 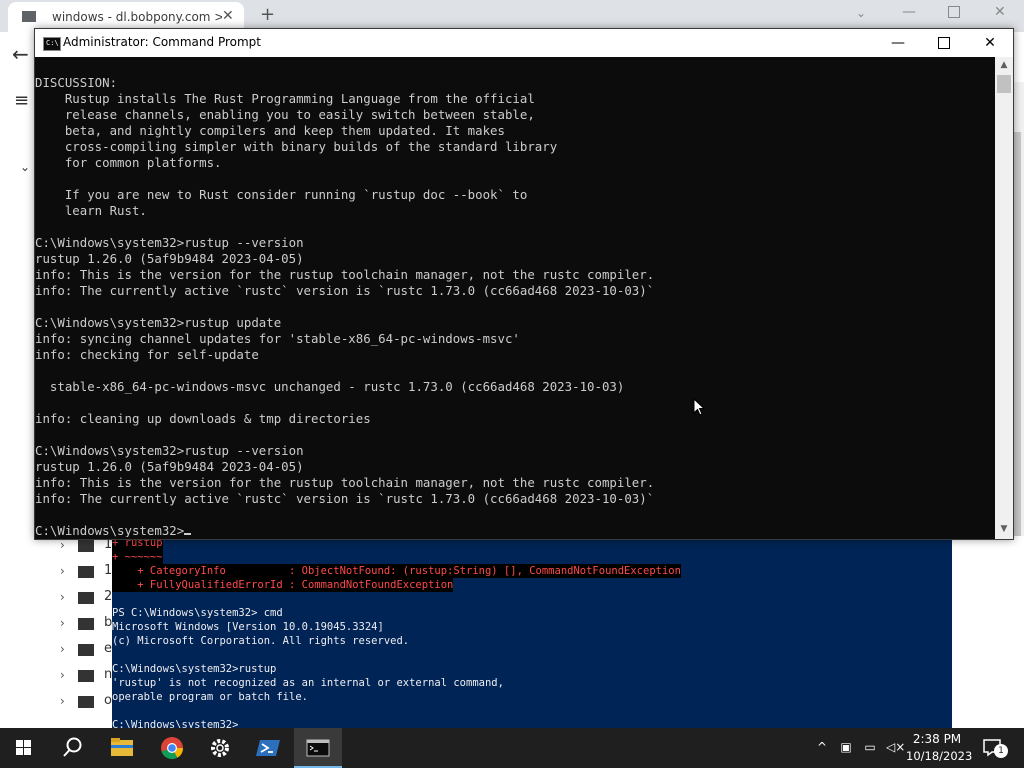 I want to click on scroll-down-icon: ▼, so click(x=1004, y=529).